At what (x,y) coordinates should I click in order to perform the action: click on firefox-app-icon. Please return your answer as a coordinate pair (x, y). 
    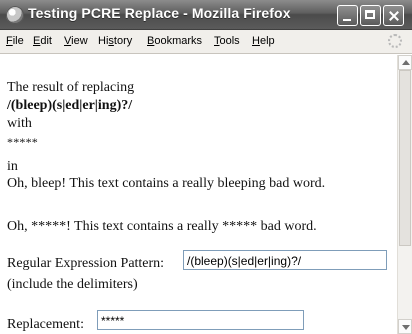
    Looking at the image, I should click on (15, 15).